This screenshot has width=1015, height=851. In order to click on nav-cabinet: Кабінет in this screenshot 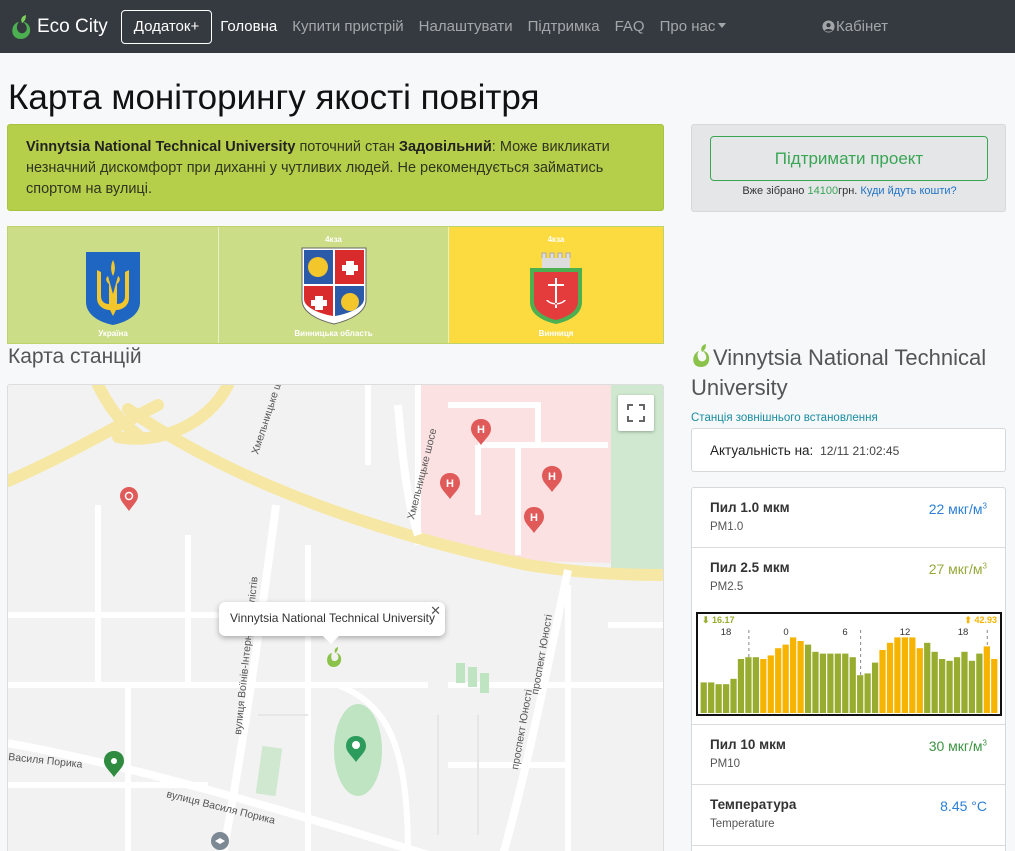, I will do `click(855, 26)`.